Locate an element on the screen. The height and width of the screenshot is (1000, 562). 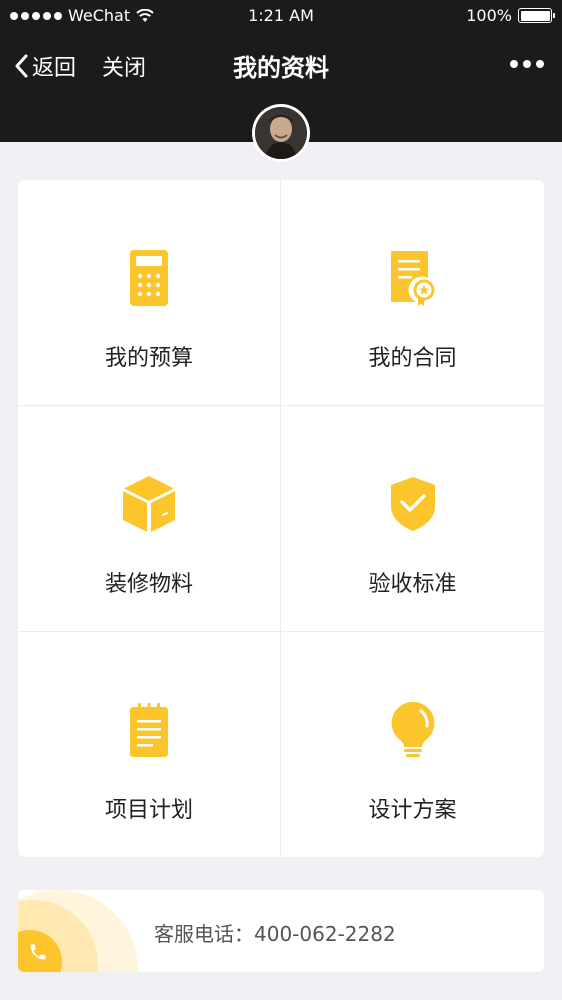
customer-service-phone: 客服电话：400-062-2282 is located at coordinates (275, 934).